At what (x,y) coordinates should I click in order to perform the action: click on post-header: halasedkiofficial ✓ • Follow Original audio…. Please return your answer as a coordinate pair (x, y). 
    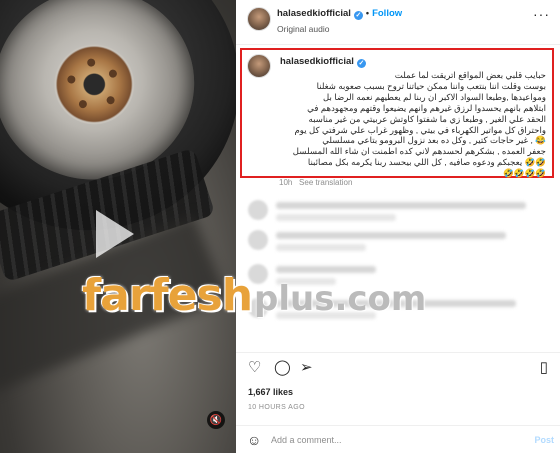
    Looking at the image, I should click on (398, 22).